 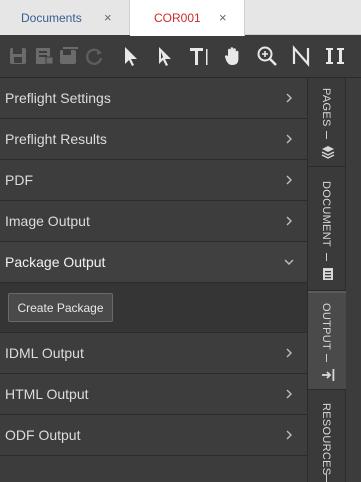 I want to click on side-tab-pages: PAGES, so click(x=327, y=122).